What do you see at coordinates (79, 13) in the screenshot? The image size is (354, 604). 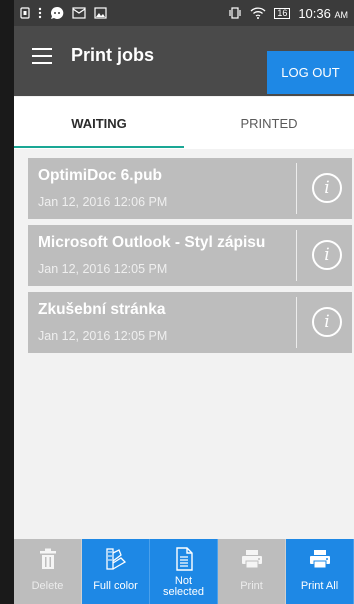 I see `mail-icon` at bounding box center [79, 13].